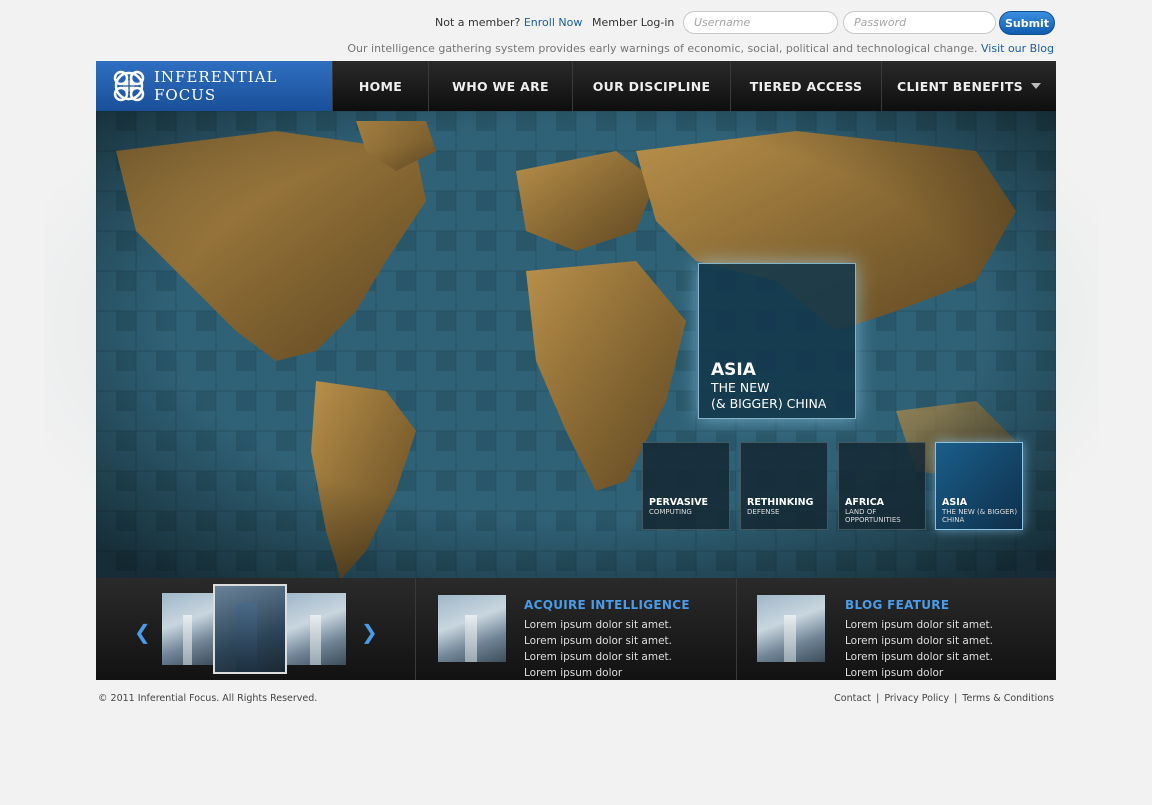 This screenshot has width=1152, height=805. What do you see at coordinates (1035, 86) in the screenshot?
I see `caret-down-icon` at bounding box center [1035, 86].